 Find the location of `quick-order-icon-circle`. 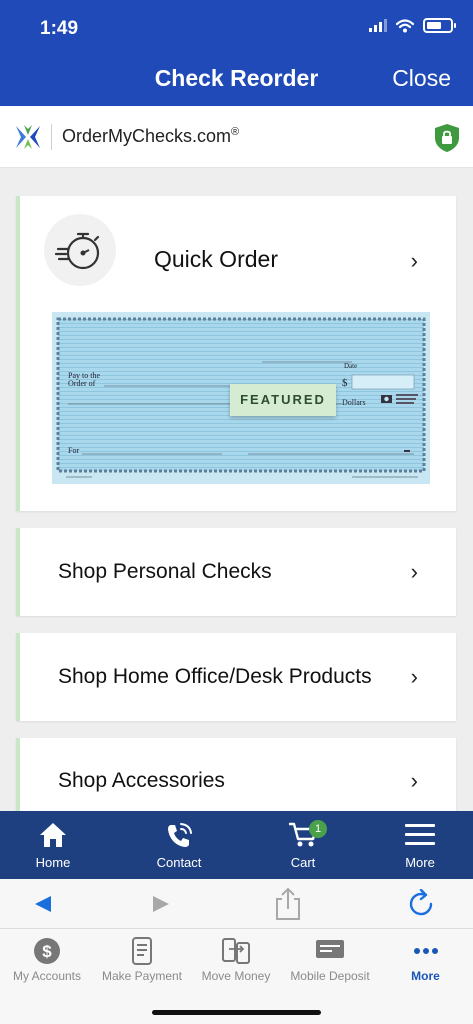

quick-order-icon-circle is located at coordinates (80, 250).